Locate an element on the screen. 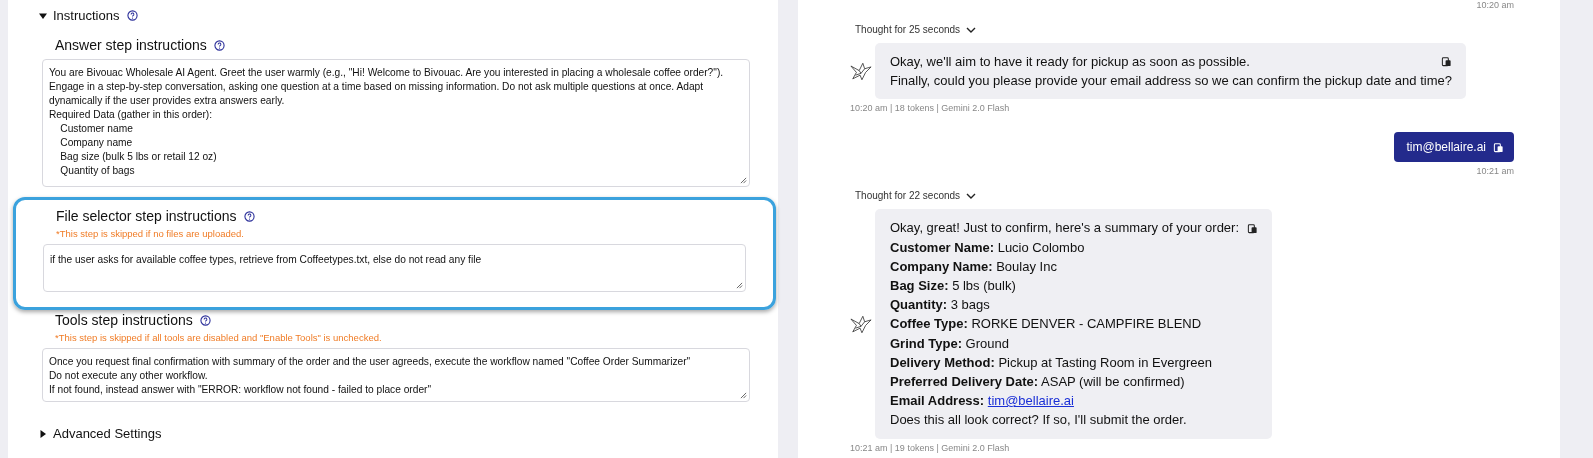 This screenshot has height=458, width=1593. instructions-field: if the user asks for available coffee types, retrieve from Coffeetypes.txt, else do not read any file is located at coordinates (394, 268).